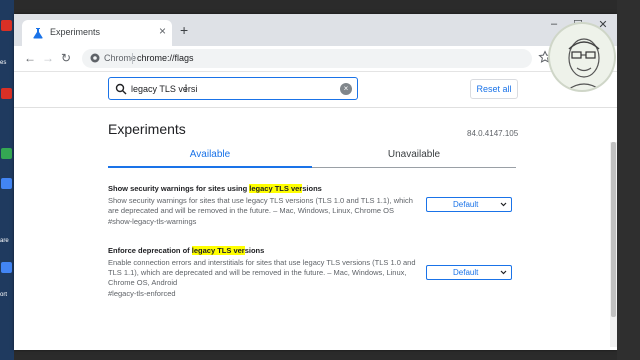  I want to click on search-box: ×, so click(233, 88).